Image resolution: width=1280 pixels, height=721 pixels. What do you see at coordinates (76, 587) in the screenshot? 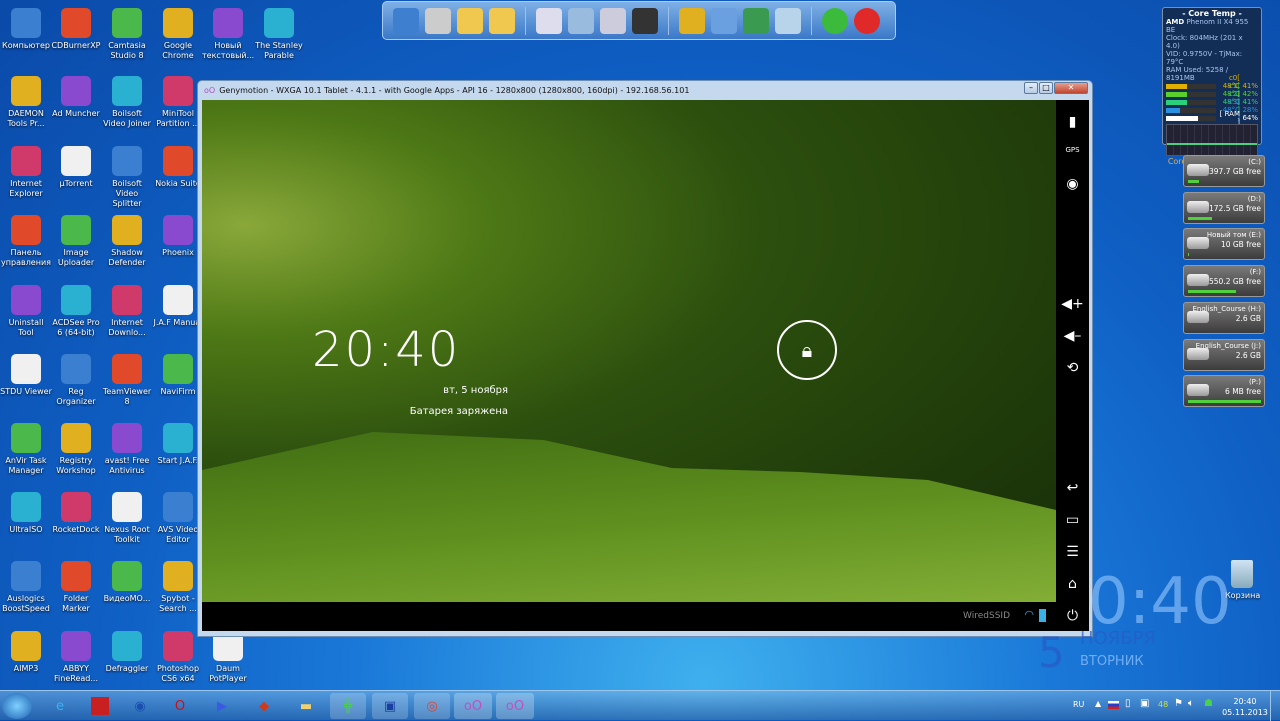
I see `desktop-icon: Folder Marker` at bounding box center [76, 587].